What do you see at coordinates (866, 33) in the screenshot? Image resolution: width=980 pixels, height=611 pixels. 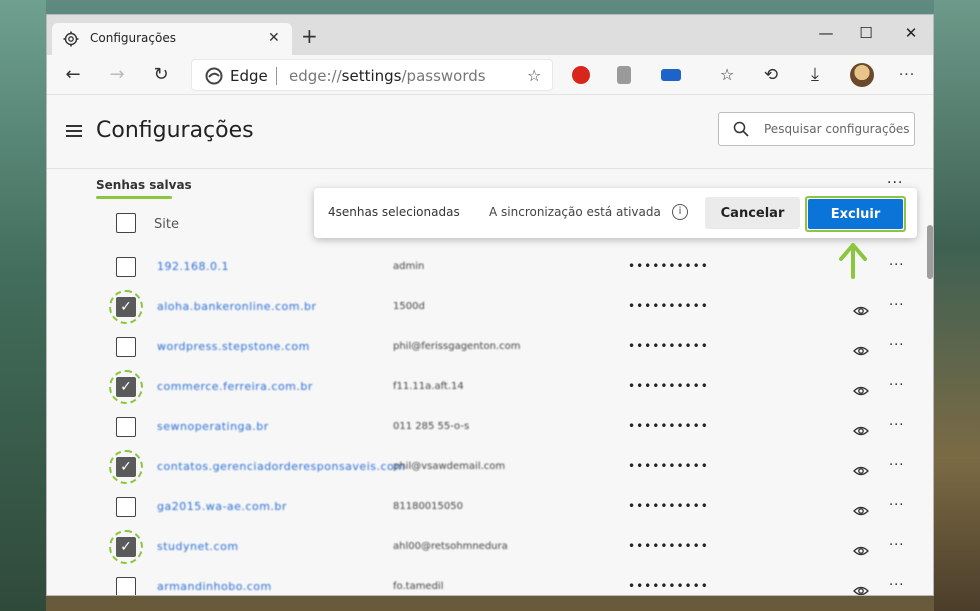 I see `maximize-icon: ☐` at bounding box center [866, 33].